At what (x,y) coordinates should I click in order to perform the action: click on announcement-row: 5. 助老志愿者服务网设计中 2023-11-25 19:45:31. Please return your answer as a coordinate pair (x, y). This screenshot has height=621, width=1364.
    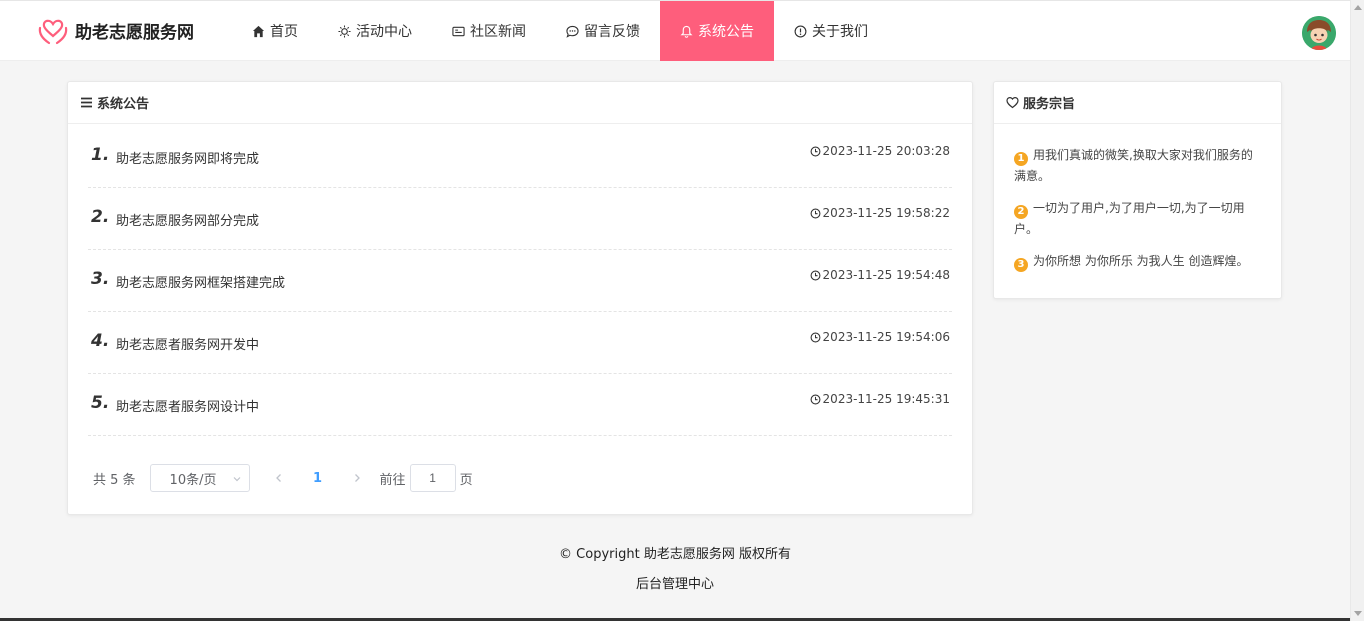
    Looking at the image, I should click on (520, 405).